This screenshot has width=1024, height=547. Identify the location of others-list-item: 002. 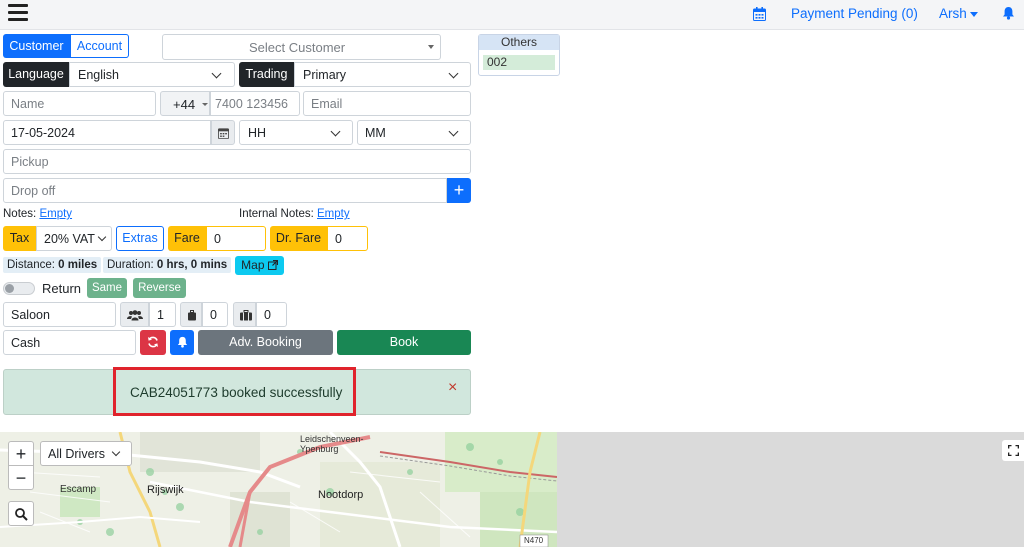
(519, 62).